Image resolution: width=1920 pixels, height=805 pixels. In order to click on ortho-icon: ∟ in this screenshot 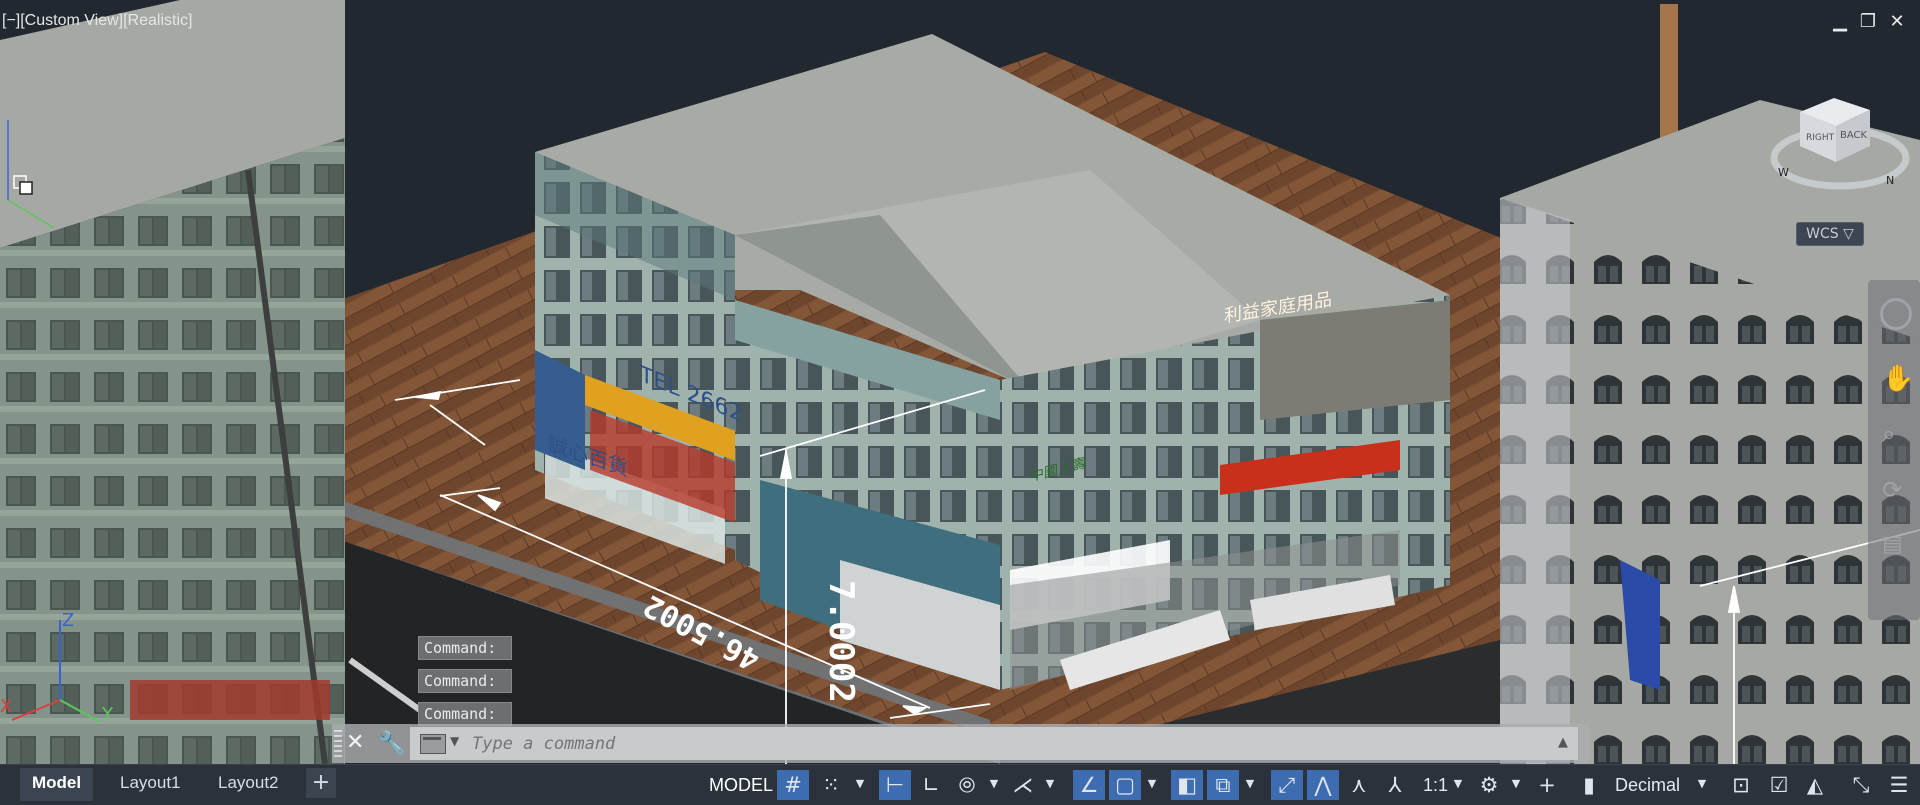, I will do `click(931, 785)`.